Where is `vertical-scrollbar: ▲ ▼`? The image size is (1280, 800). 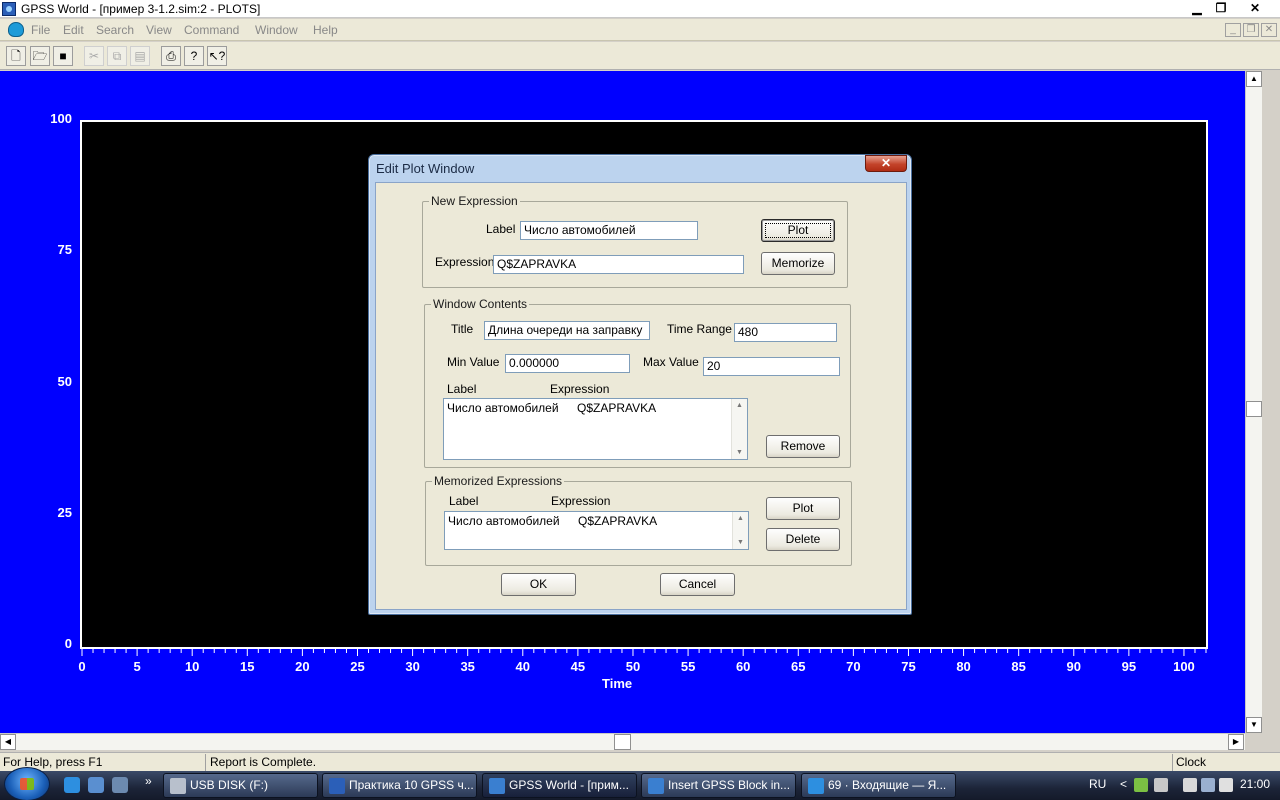 vertical-scrollbar: ▲ ▼ is located at coordinates (1253, 402).